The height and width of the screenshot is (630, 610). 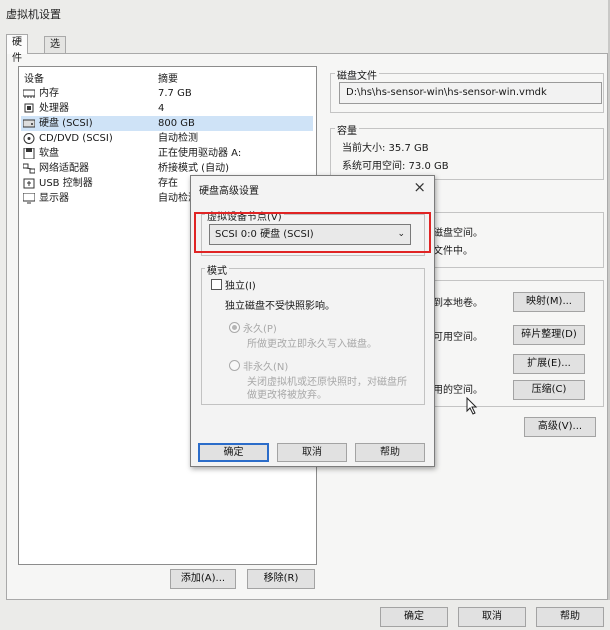 What do you see at coordinates (33, 14) in the screenshot?
I see `window-title: 虚拟机设置` at bounding box center [33, 14].